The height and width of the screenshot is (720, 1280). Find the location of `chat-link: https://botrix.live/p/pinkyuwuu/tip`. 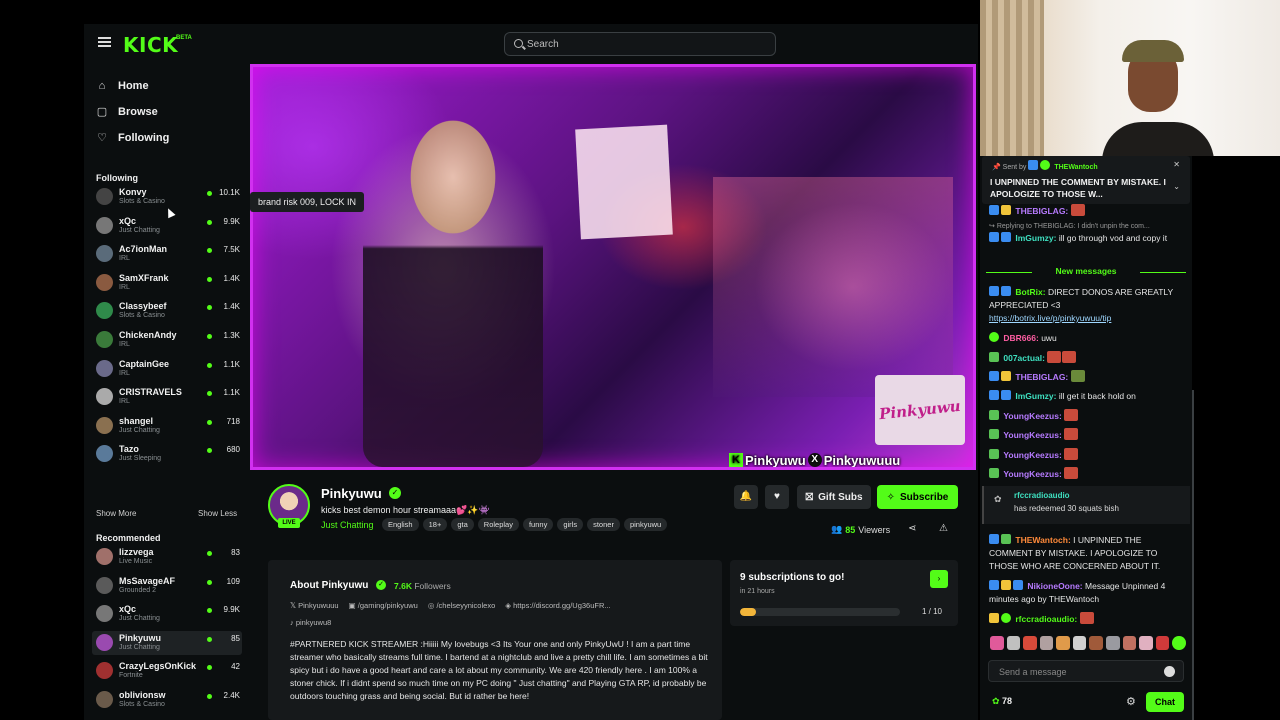

chat-link: https://botrix.live/p/pinkyuwuu/tip is located at coordinates (1050, 318).